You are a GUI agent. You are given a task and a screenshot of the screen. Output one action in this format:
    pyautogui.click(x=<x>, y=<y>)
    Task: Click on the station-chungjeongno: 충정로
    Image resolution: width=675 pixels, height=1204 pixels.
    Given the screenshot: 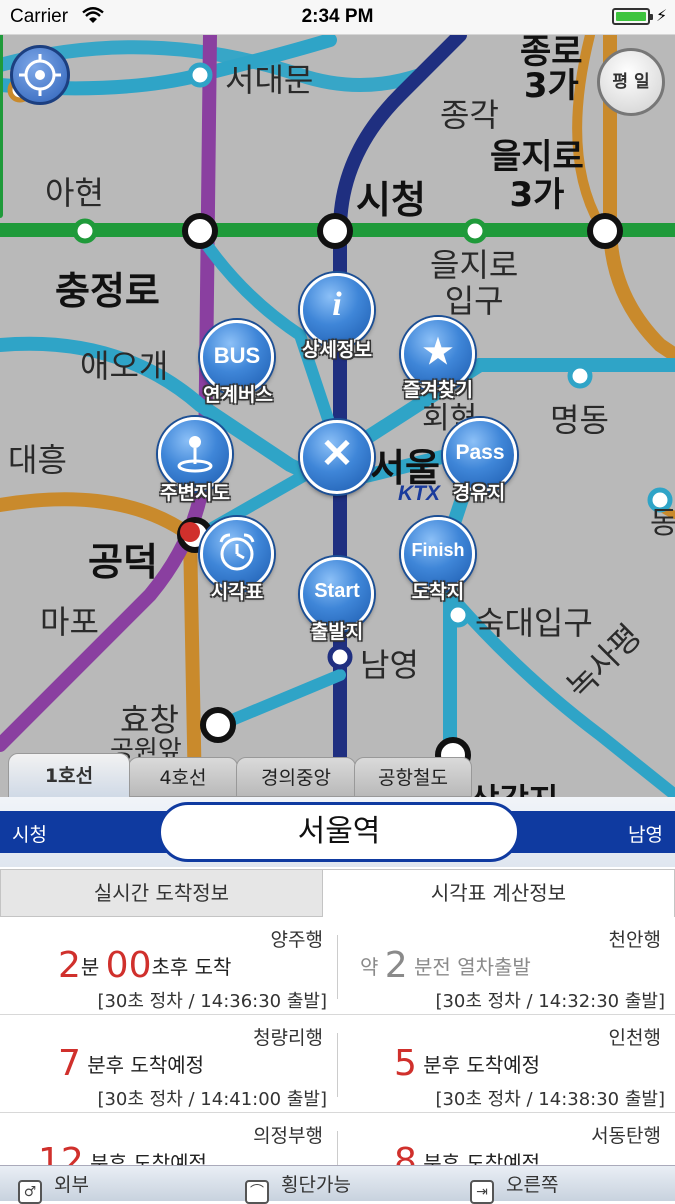 What is the action you would take?
    pyautogui.click(x=107, y=287)
    